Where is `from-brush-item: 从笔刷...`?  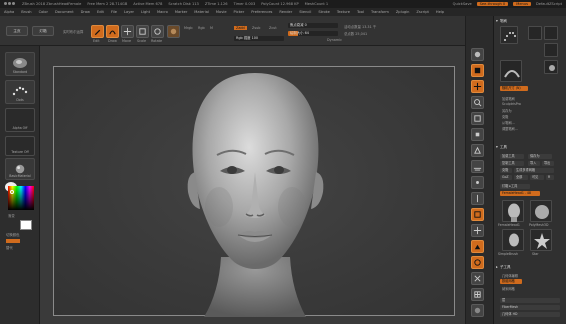 from-brush-item: 从笔刷... is located at coordinates (508, 122).